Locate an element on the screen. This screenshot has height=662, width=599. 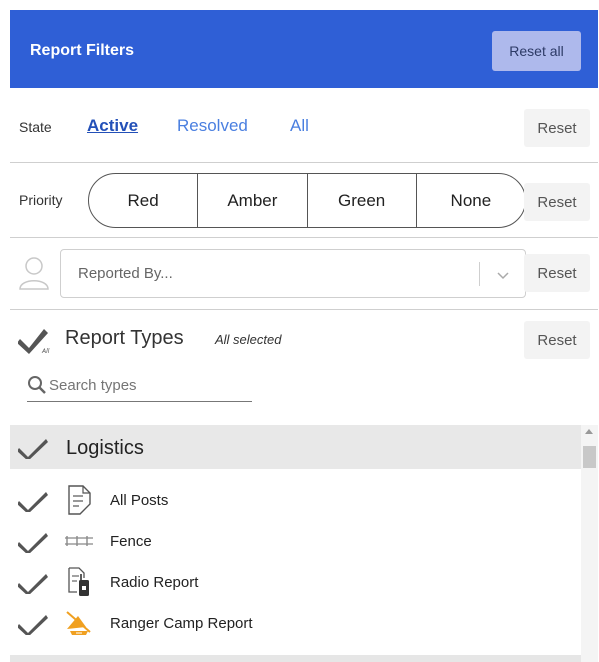
list-item-radio-report: Radio Report is located at coordinates (295, 582).